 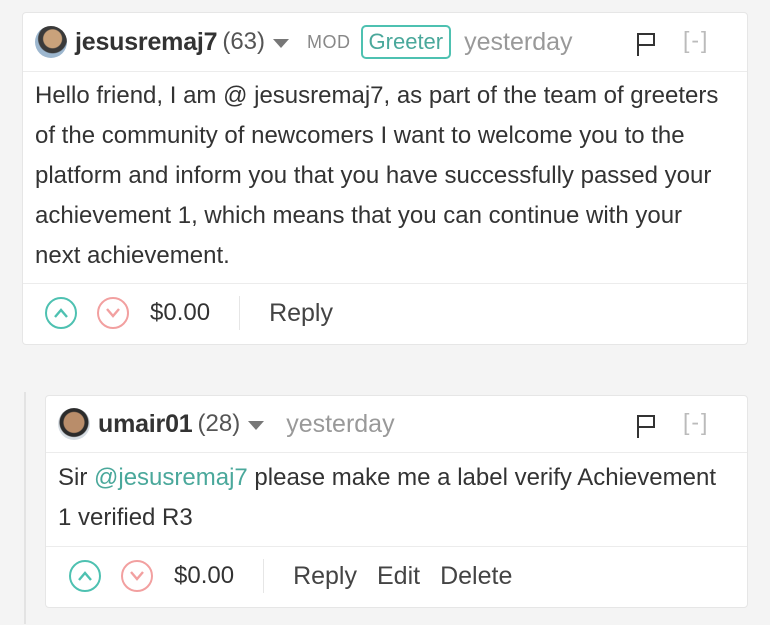 What do you see at coordinates (244, 41) in the screenshot?
I see `author-reputation: (63)` at bounding box center [244, 41].